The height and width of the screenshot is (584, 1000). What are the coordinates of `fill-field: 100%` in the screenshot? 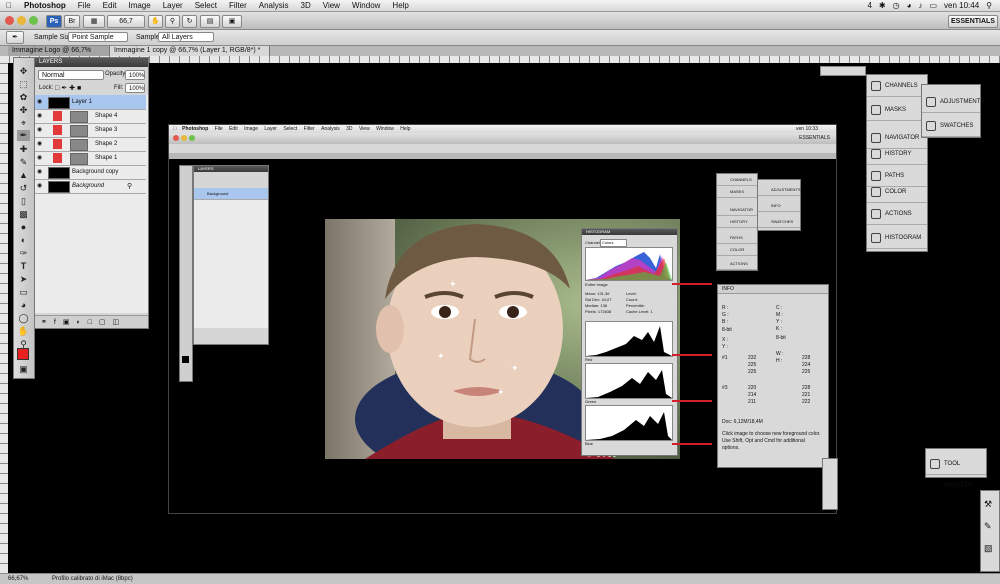 It's located at (135, 88).